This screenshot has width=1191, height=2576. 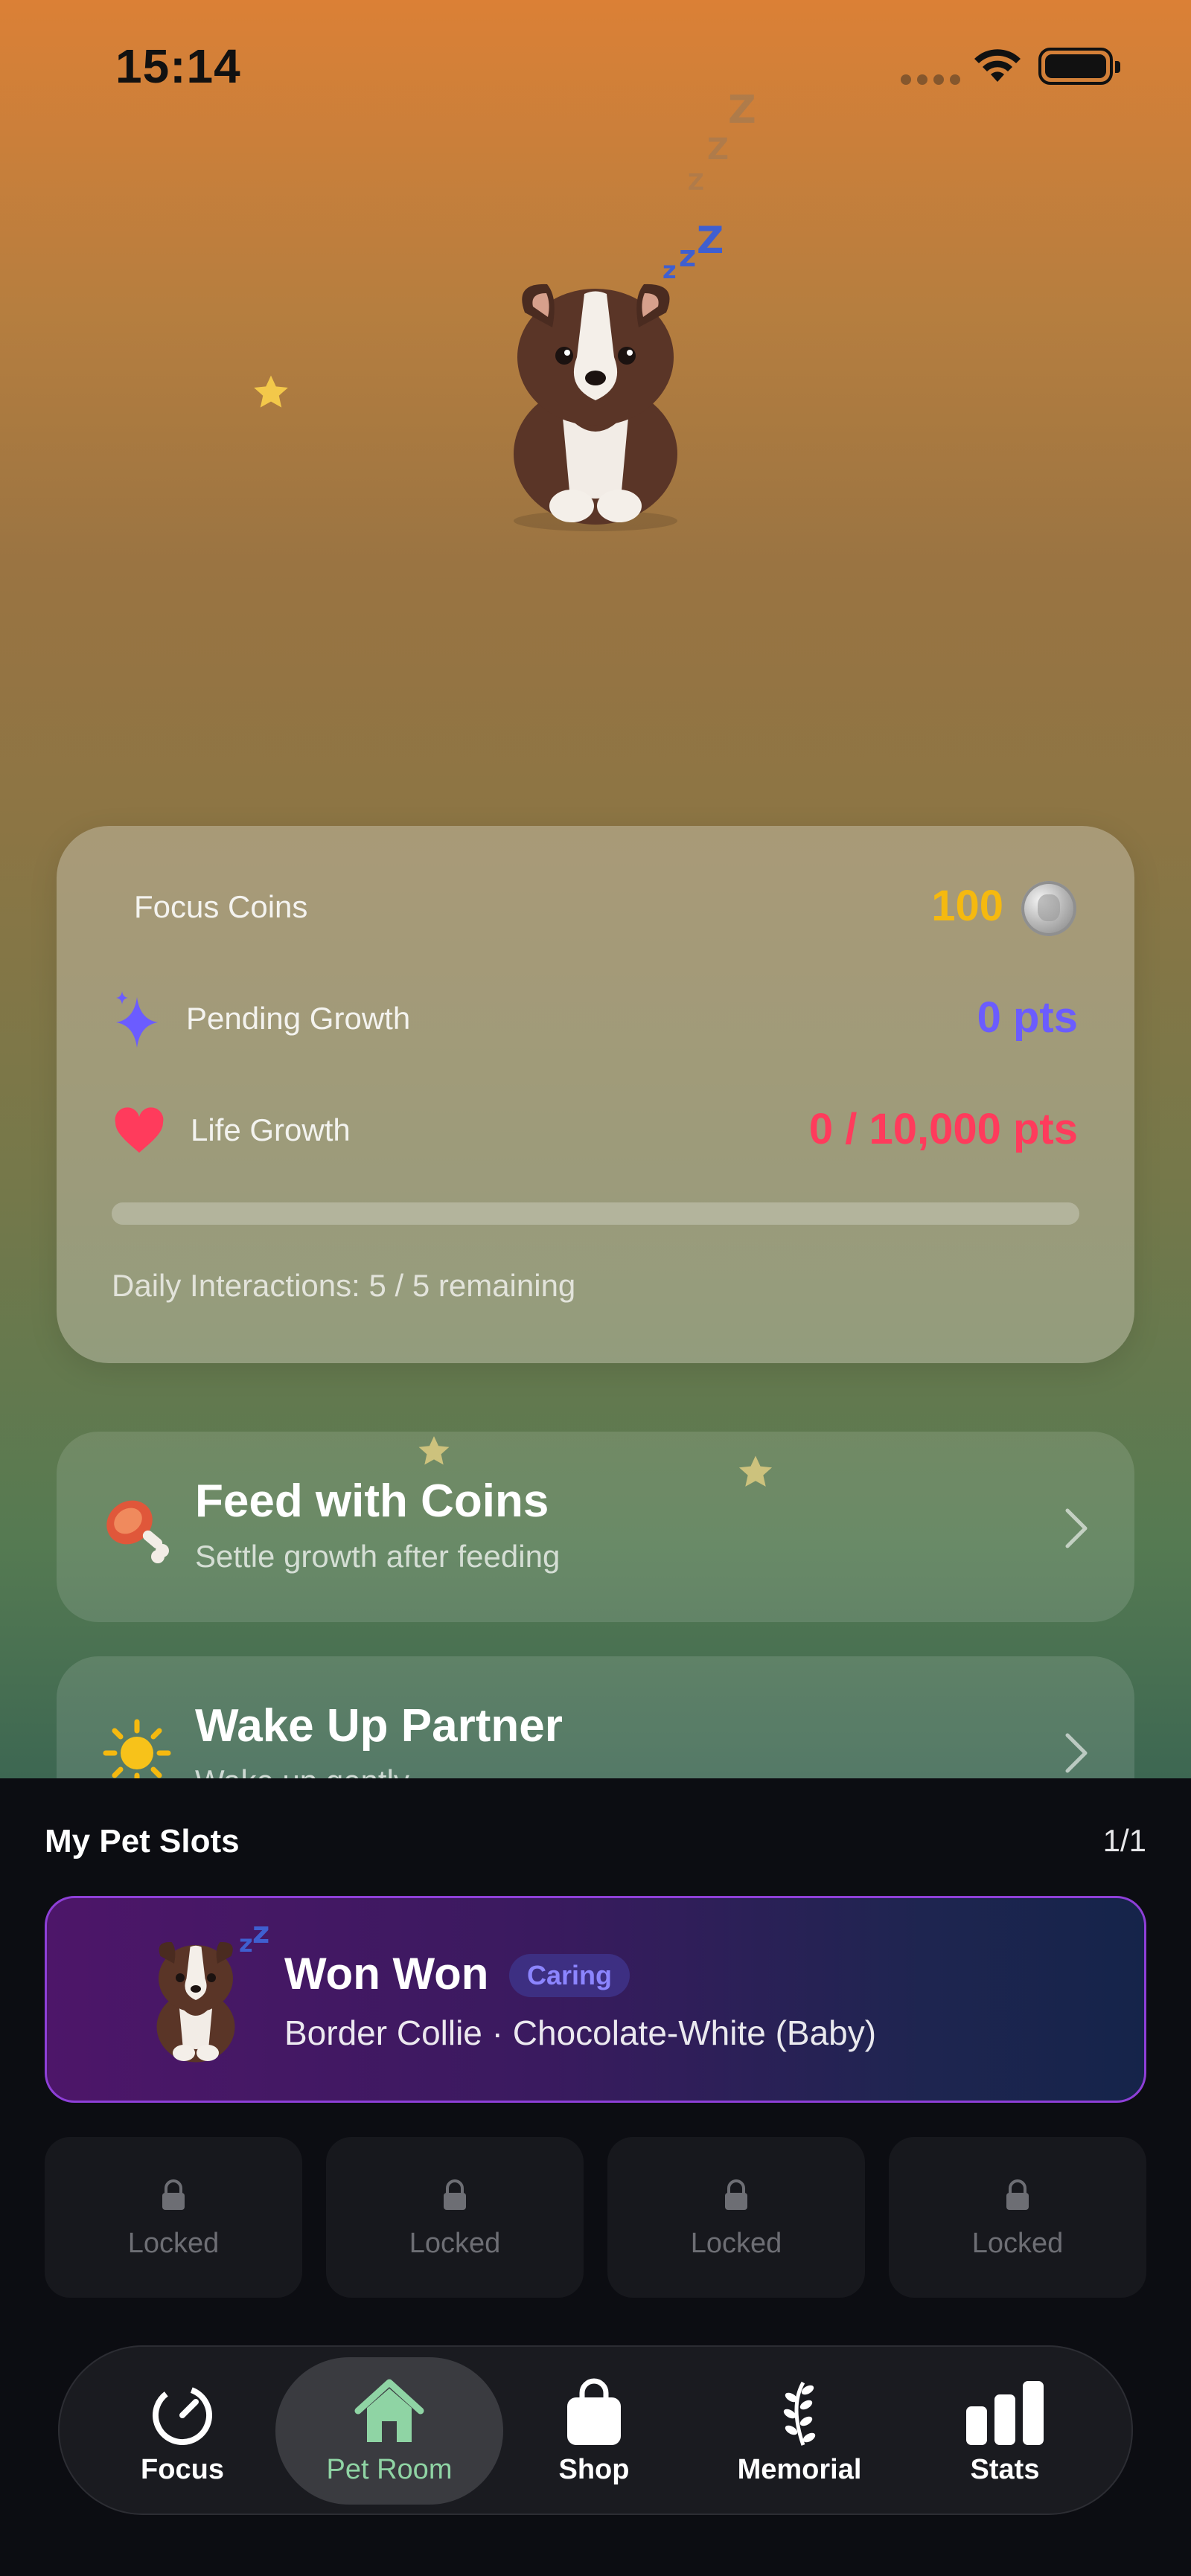 What do you see at coordinates (595, 407) in the screenshot?
I see `sleeping-dog-illustration` at bounding box center [595, 407].